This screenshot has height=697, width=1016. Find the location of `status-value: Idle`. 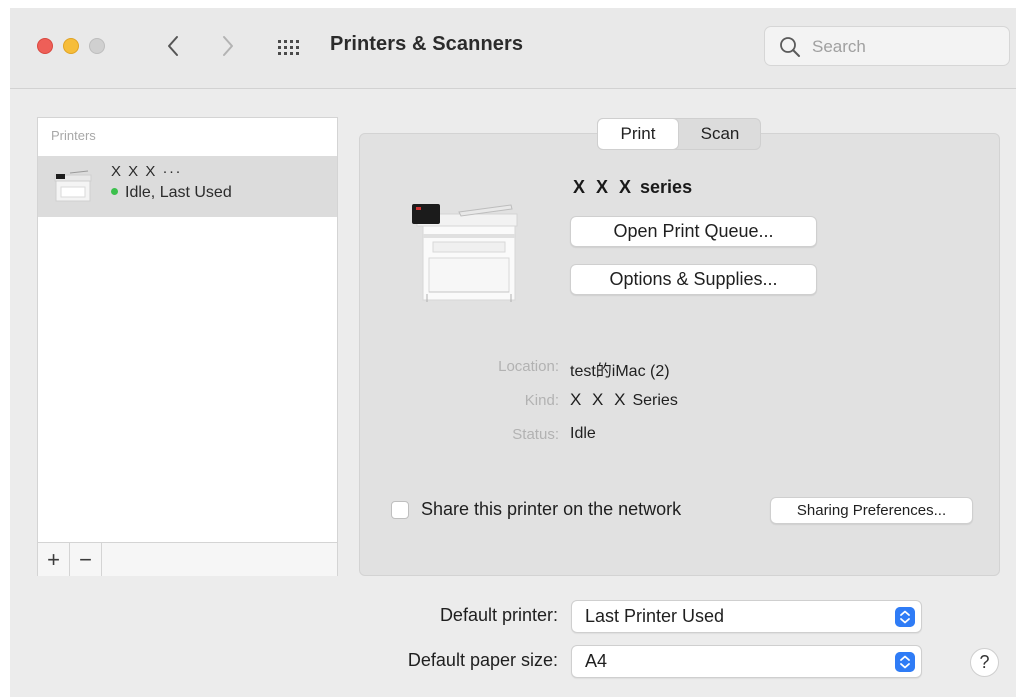

status-value: Idle is located at coordinates (583, 433).